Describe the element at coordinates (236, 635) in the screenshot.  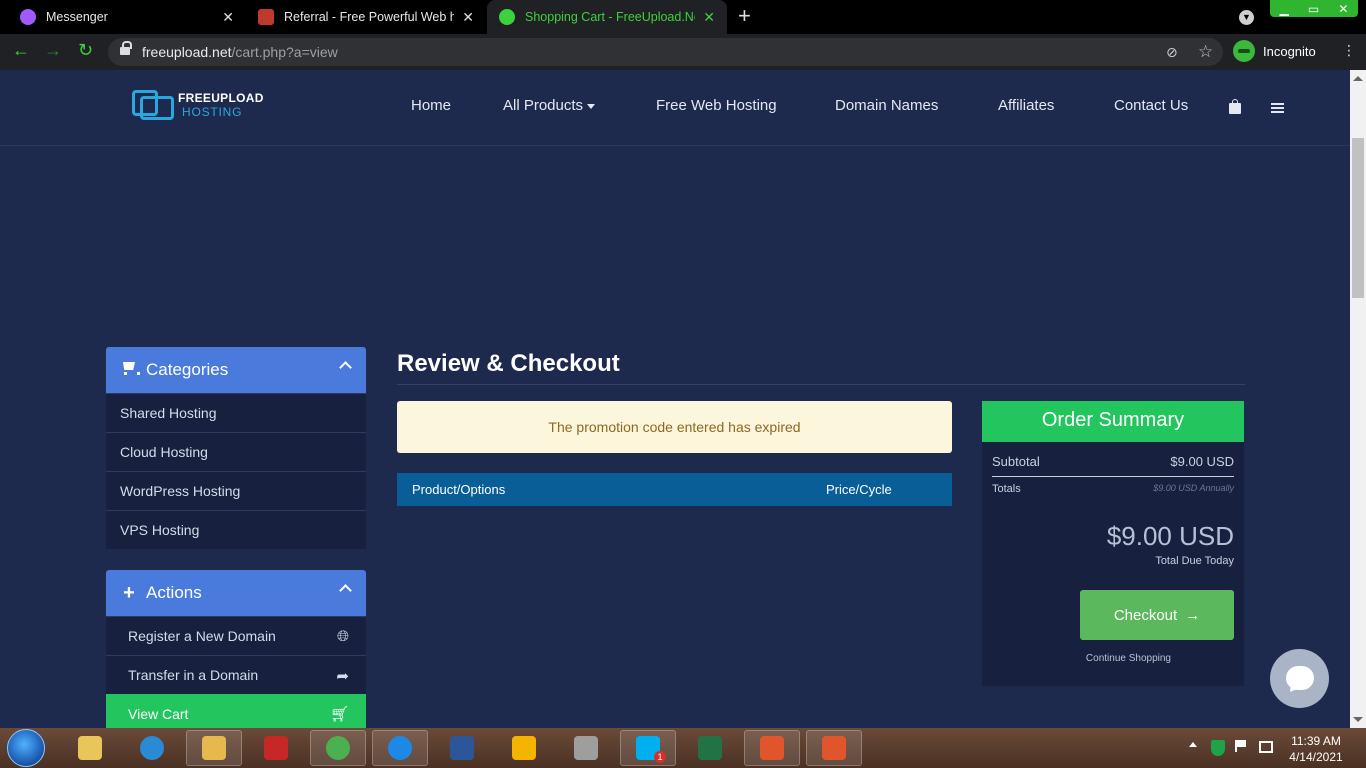
I see `action-register-domain: Register a New Domain 🌐︎` at that location.